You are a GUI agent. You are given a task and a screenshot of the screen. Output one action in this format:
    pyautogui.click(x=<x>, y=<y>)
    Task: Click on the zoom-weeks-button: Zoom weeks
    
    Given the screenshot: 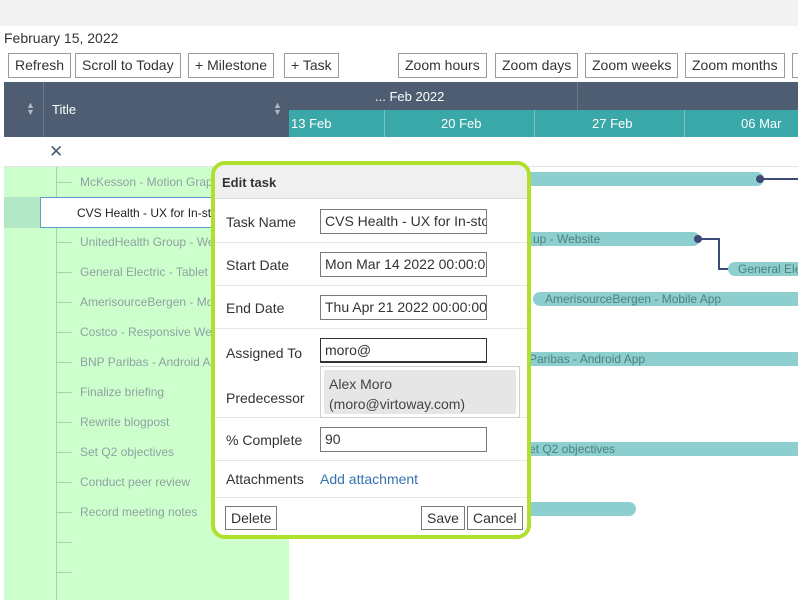 What is the action you would take?
    pyautogui.click(x=632, y=65)
    